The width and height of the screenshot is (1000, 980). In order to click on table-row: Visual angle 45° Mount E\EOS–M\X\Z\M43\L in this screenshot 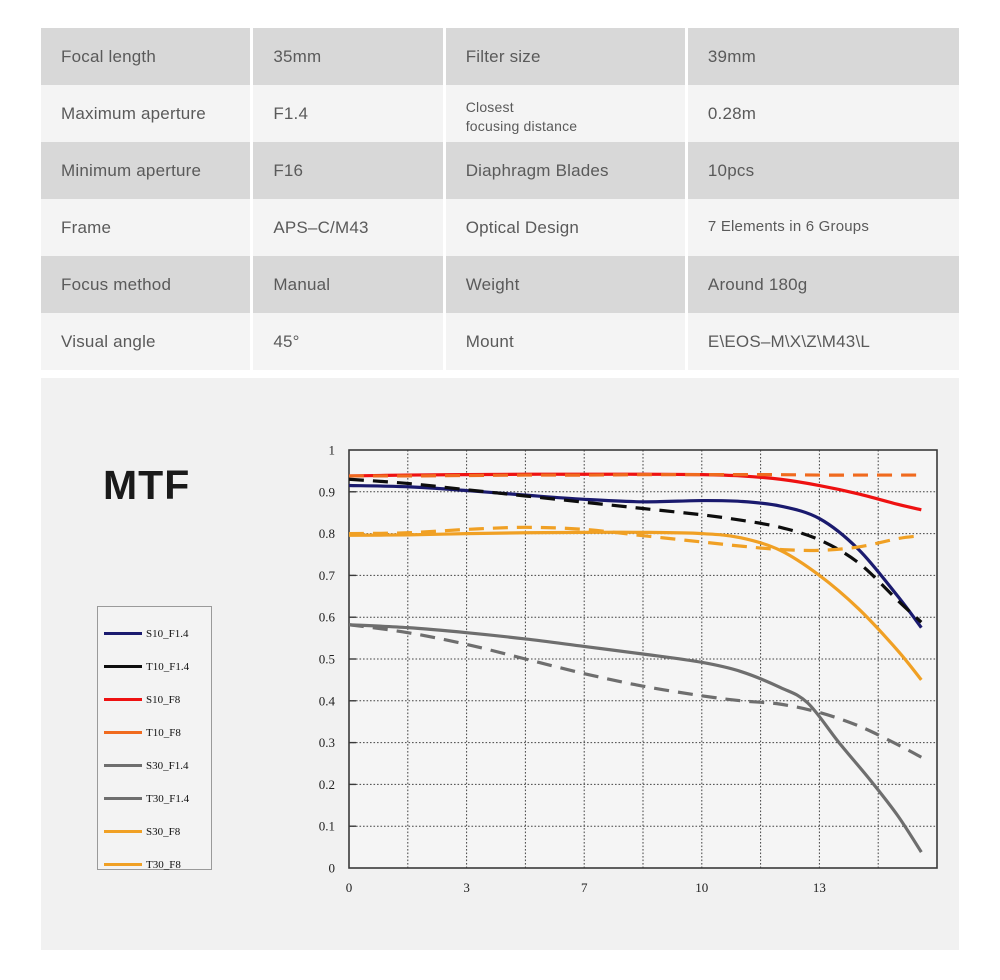, I will do `click(500, 341)`.